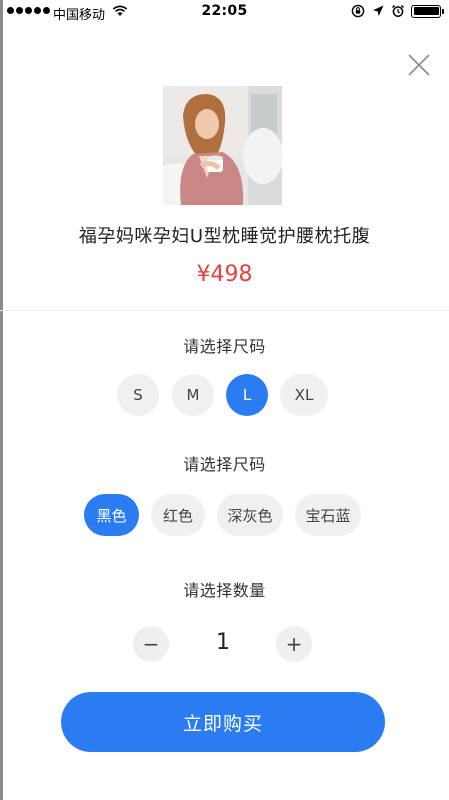  What do you see at coordinates (224, 310) in the screenshot?
I see `divider` at bounding box center [224, 310].